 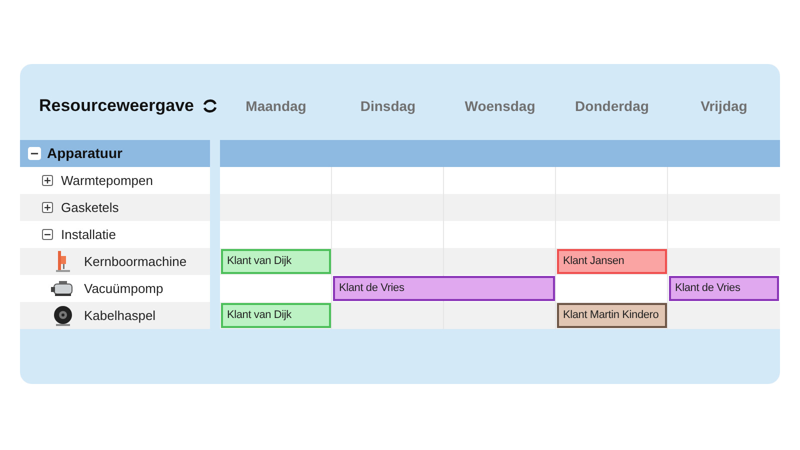 I want to click on resource-label: Kernboormachine, so click(x=135, y=261).